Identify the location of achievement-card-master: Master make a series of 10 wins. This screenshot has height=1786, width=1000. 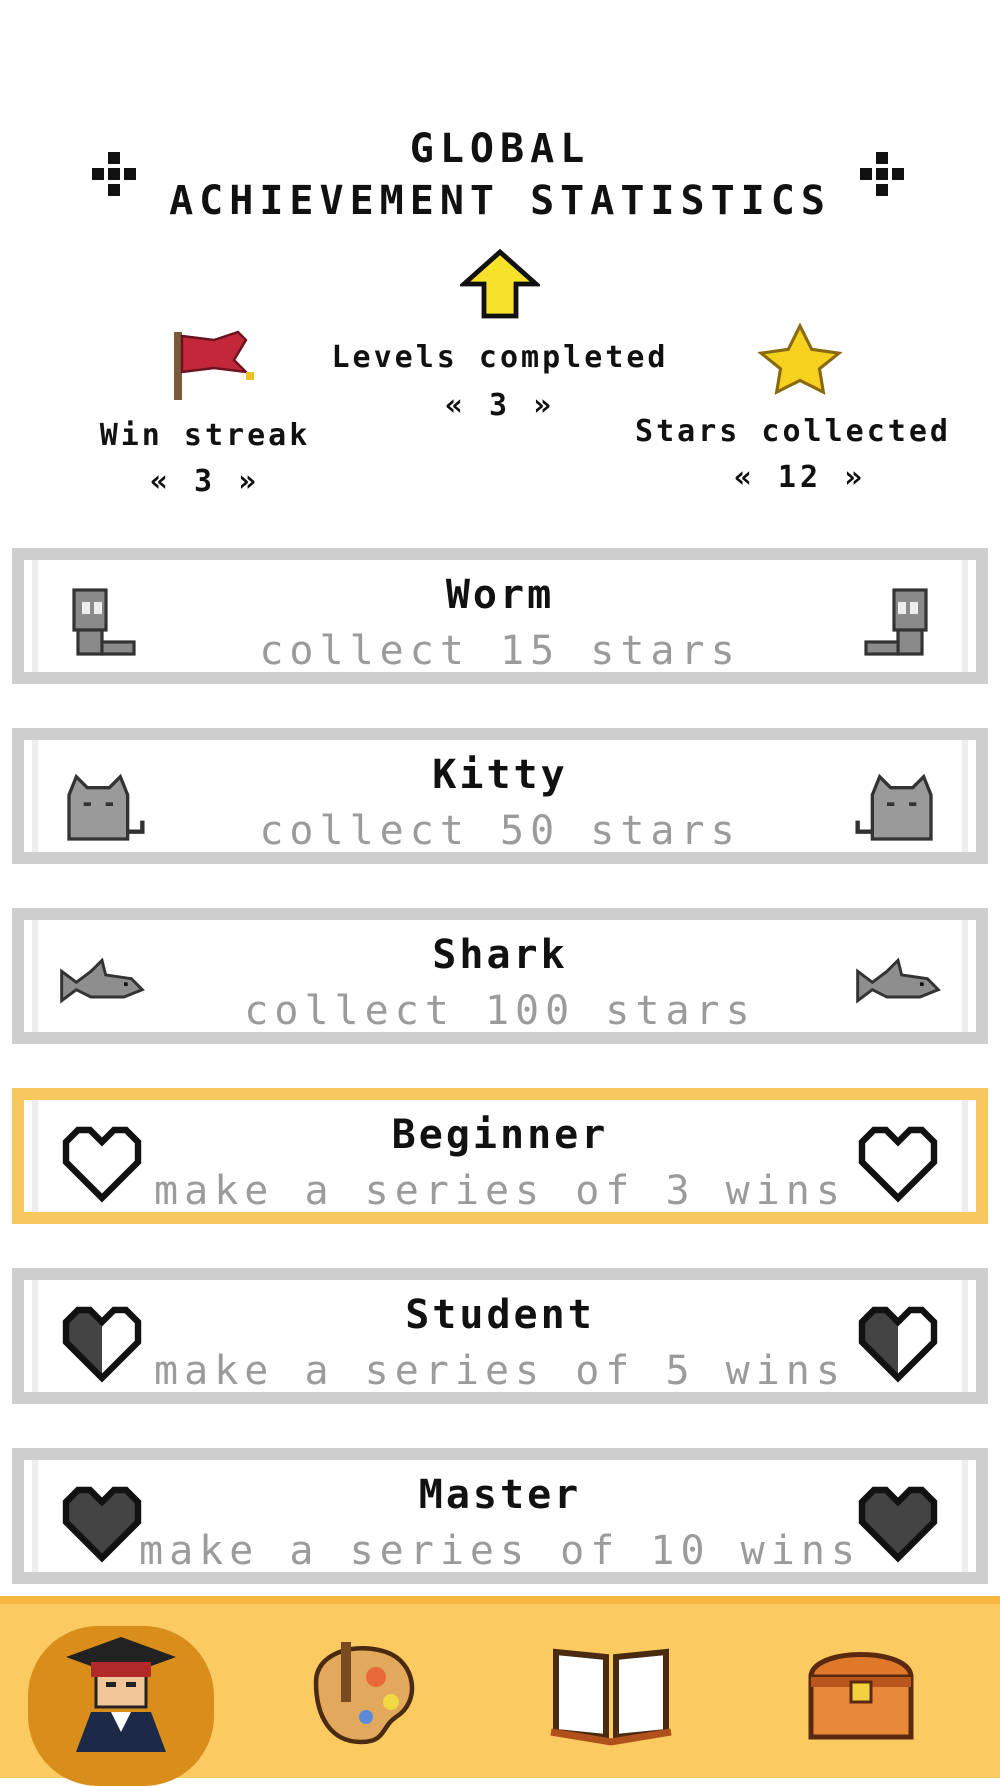
(500, 1516).